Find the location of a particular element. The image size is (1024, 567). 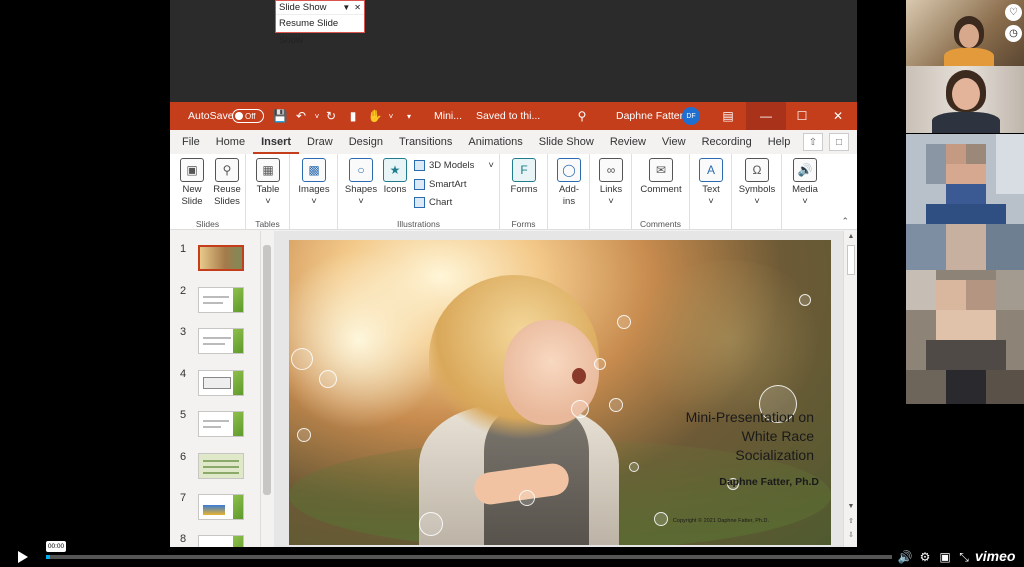

settings-gear-icon: ⚙ is located at coordinates (925, 557).